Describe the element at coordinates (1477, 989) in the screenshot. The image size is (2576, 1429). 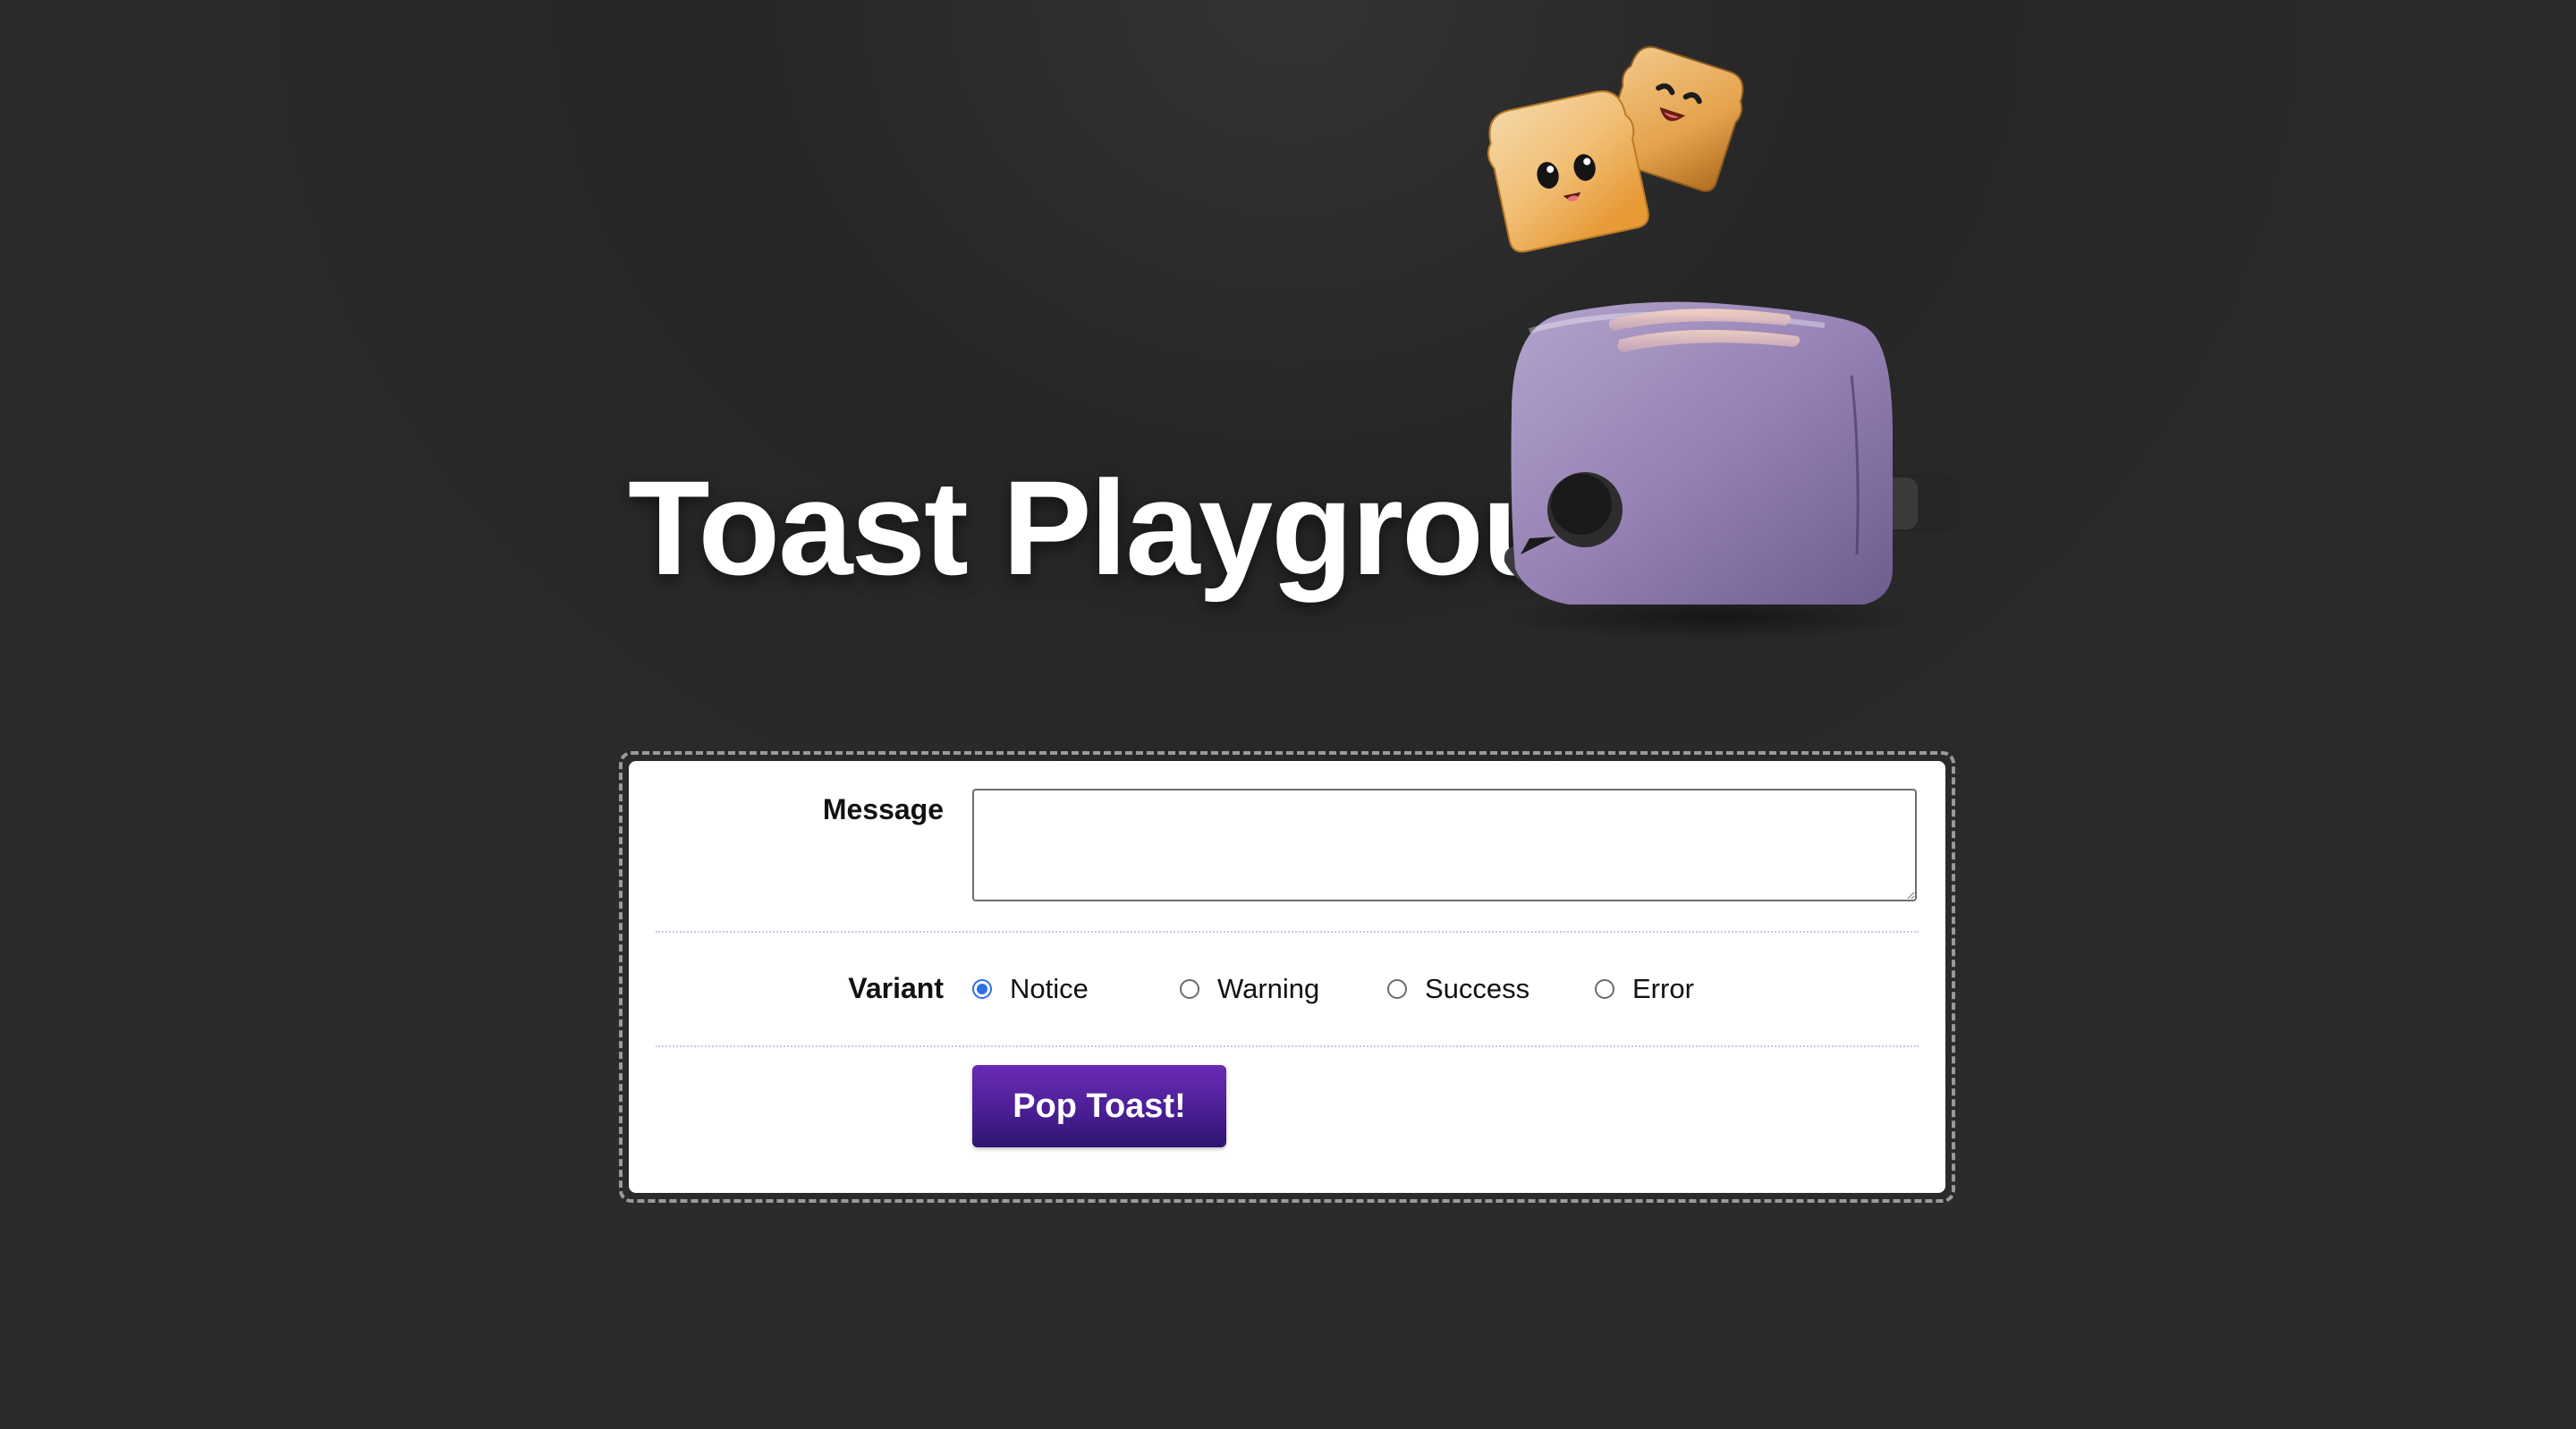
I see `variant-option-label: Success` at that location.